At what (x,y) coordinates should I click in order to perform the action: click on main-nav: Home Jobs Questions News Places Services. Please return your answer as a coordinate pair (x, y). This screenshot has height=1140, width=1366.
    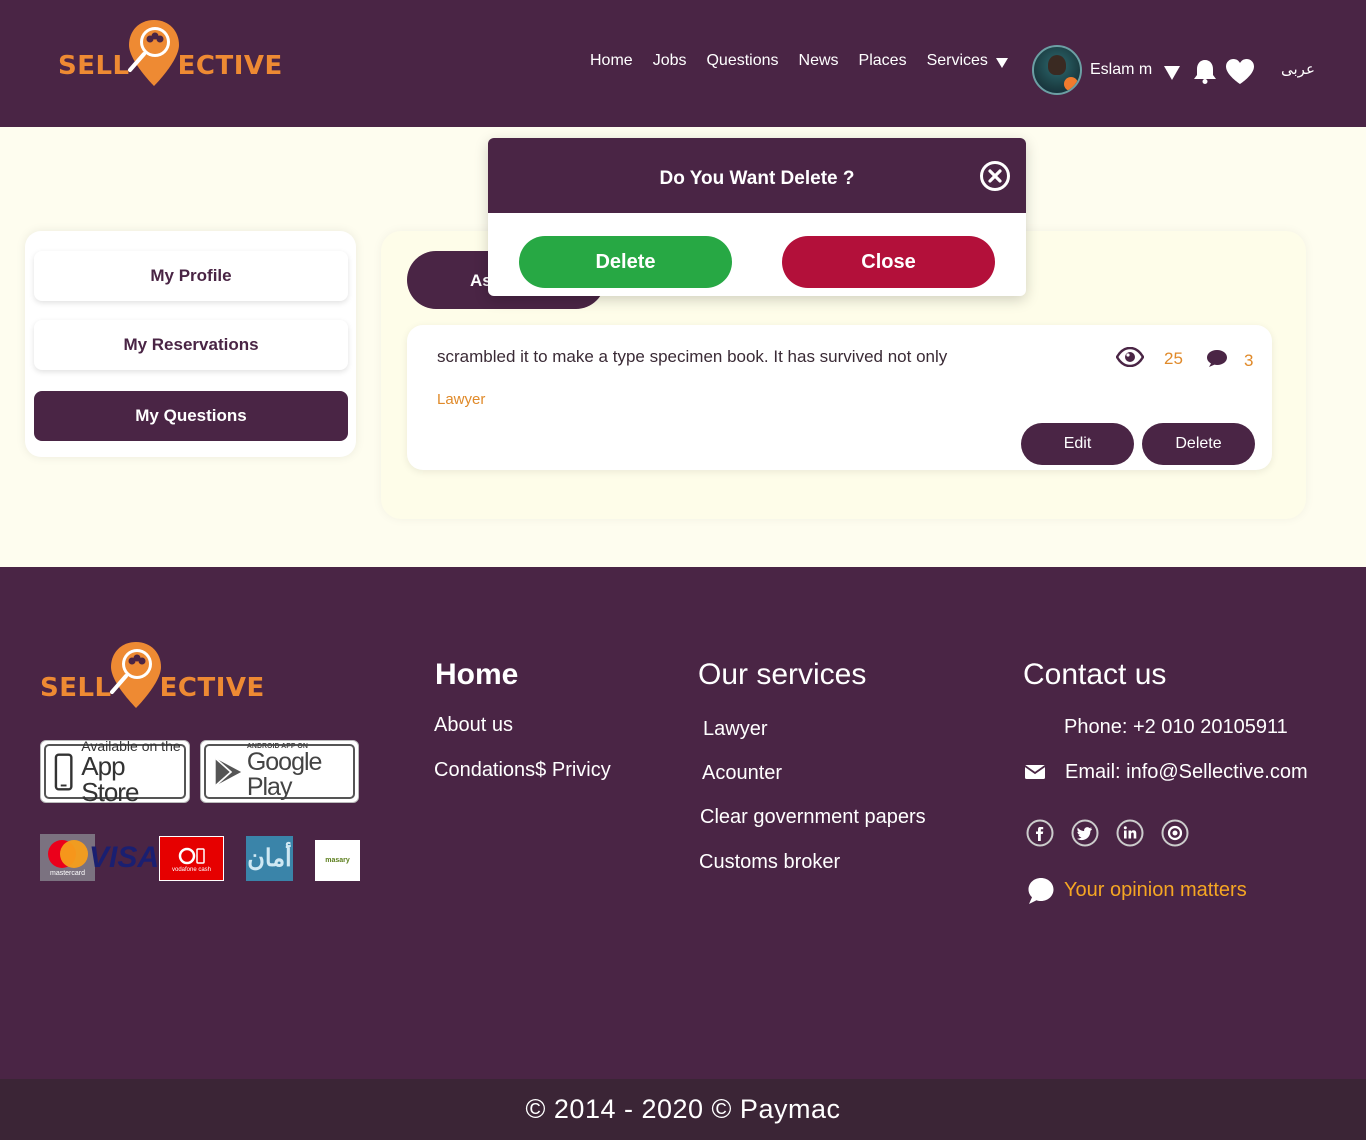
    Looking at the image, I should click on (799, 61).